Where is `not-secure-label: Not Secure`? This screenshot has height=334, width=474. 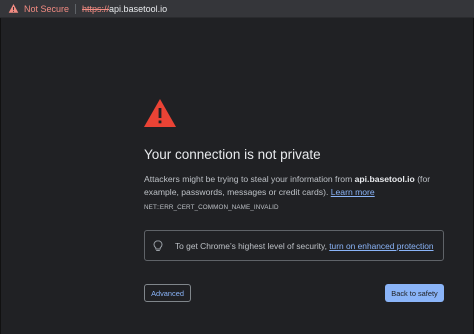
not-secure-label: Not Secure is located at coordinates (46, 9).